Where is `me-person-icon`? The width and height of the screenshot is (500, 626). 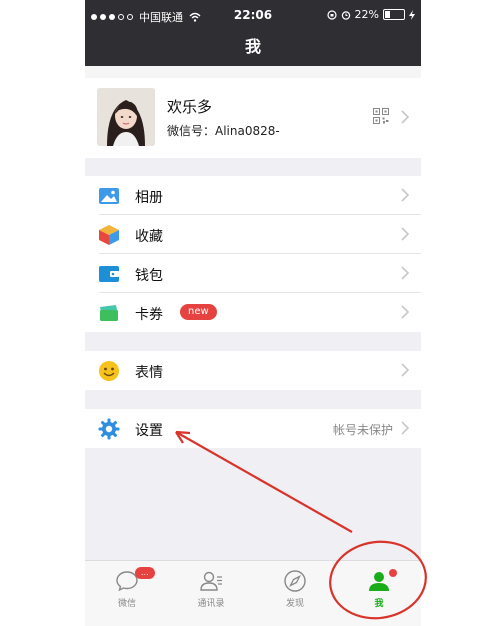 me-person-icon is located at coordinates (379, 581).